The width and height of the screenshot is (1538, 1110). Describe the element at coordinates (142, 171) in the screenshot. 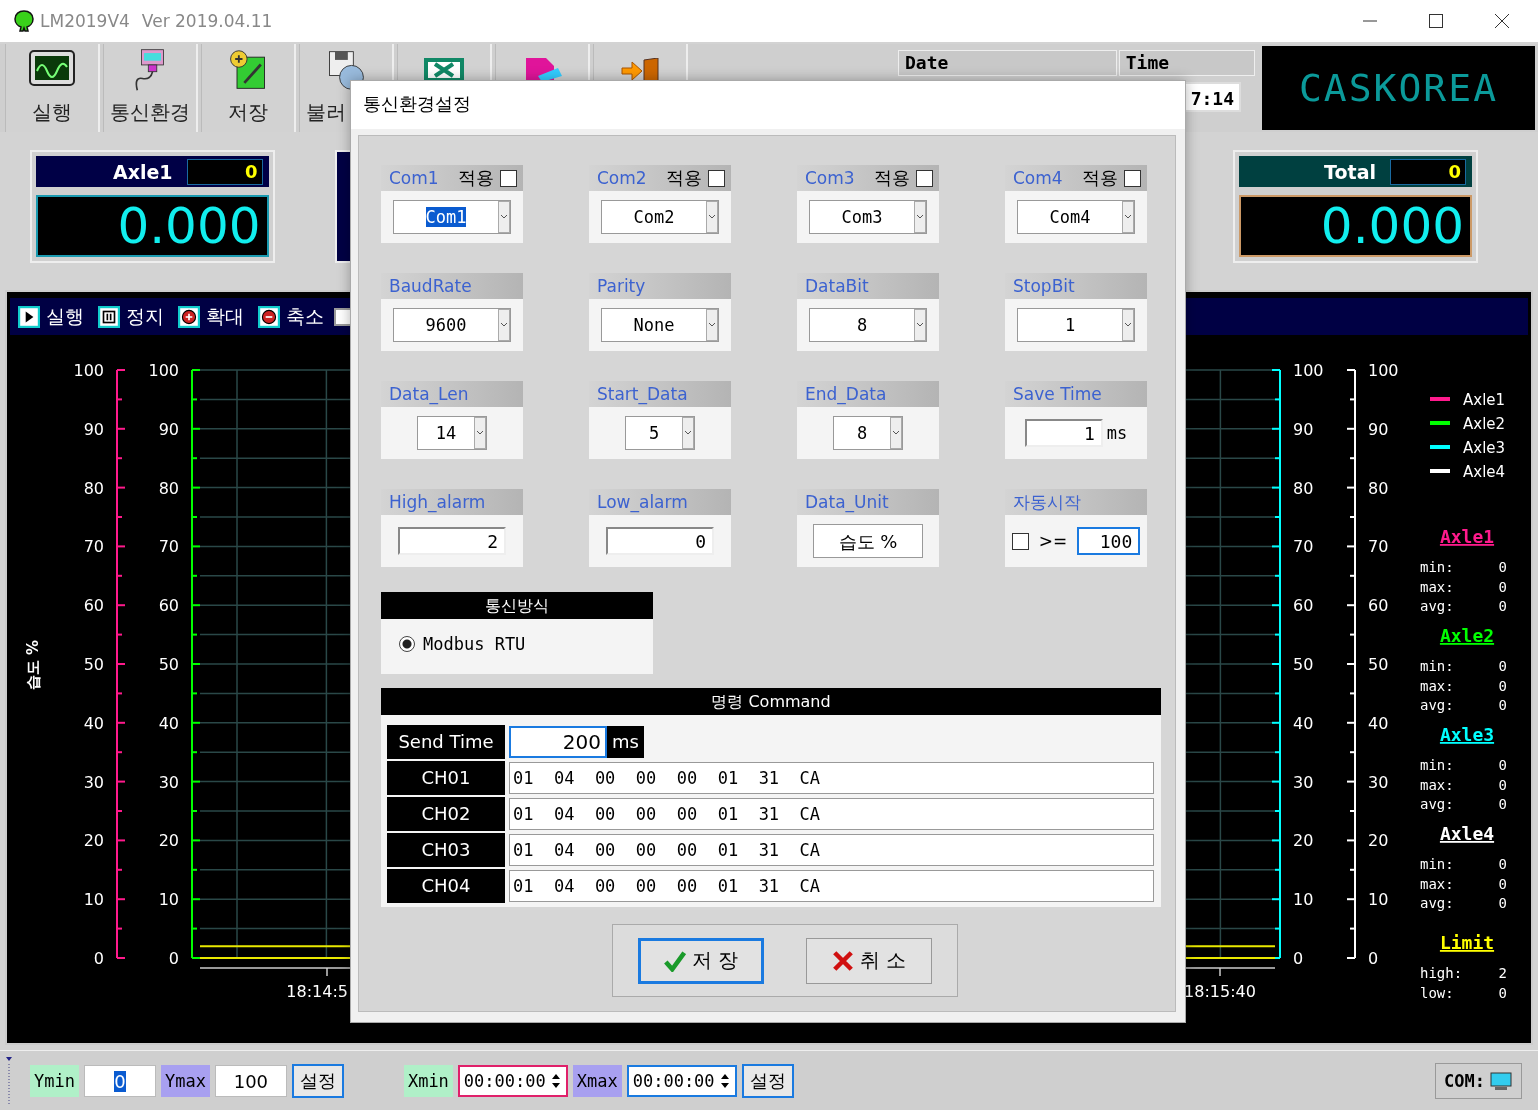

I see `readout-name: Axle1` at that location.